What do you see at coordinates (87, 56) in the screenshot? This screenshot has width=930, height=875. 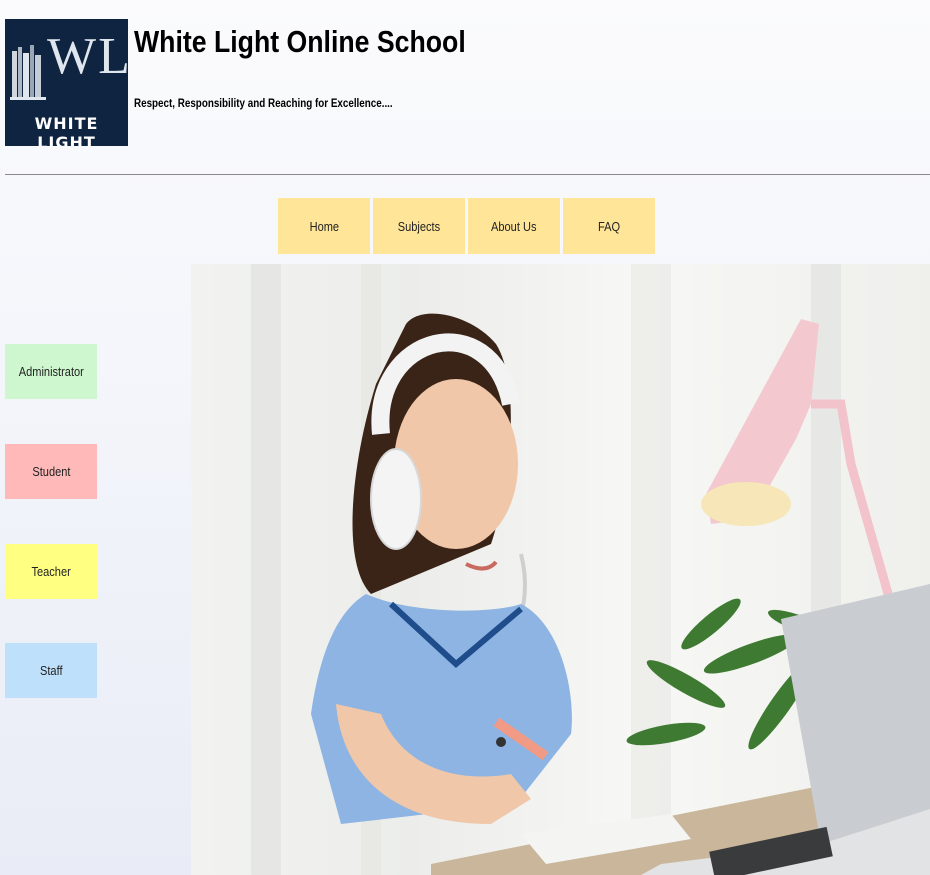 I see `logo-monogram: WL` at bounding box center [87, 56].